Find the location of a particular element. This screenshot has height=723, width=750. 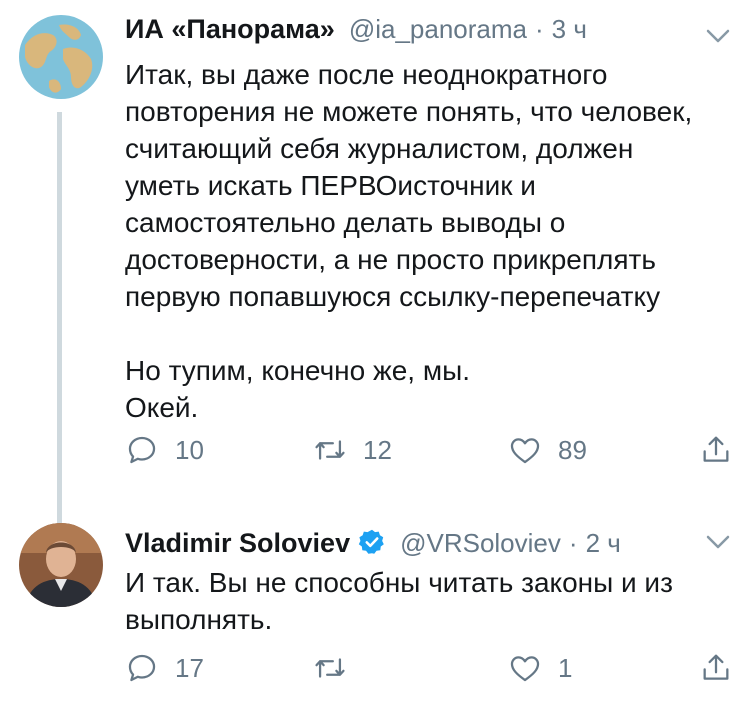

tweet-header: ИА «Панорама» @ia_panorama · 3 ч is located at coordinates (356, 29).